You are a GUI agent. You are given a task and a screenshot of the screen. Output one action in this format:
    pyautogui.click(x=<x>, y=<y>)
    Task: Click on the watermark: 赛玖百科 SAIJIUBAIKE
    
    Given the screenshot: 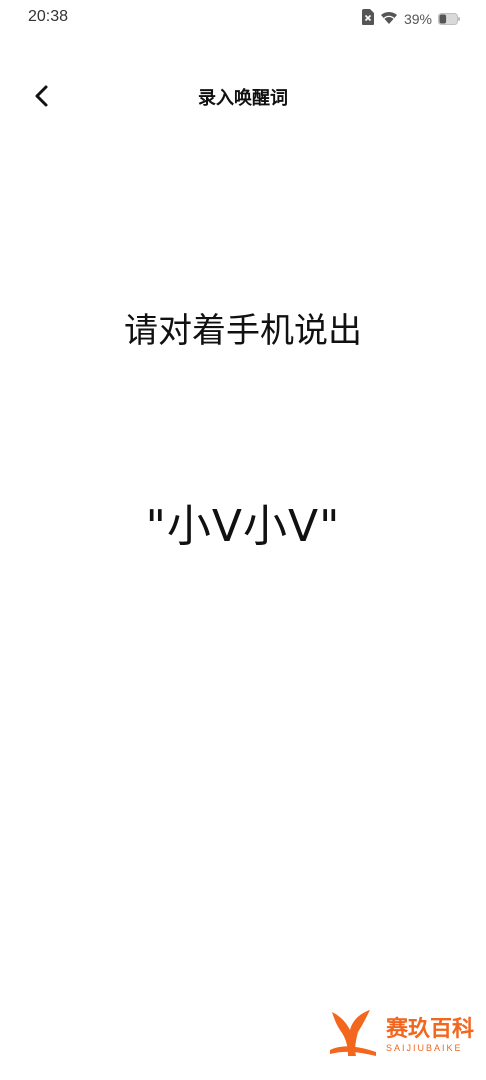 What is the action you would take?
    pyautogui.click(x=400, y=1035)
    